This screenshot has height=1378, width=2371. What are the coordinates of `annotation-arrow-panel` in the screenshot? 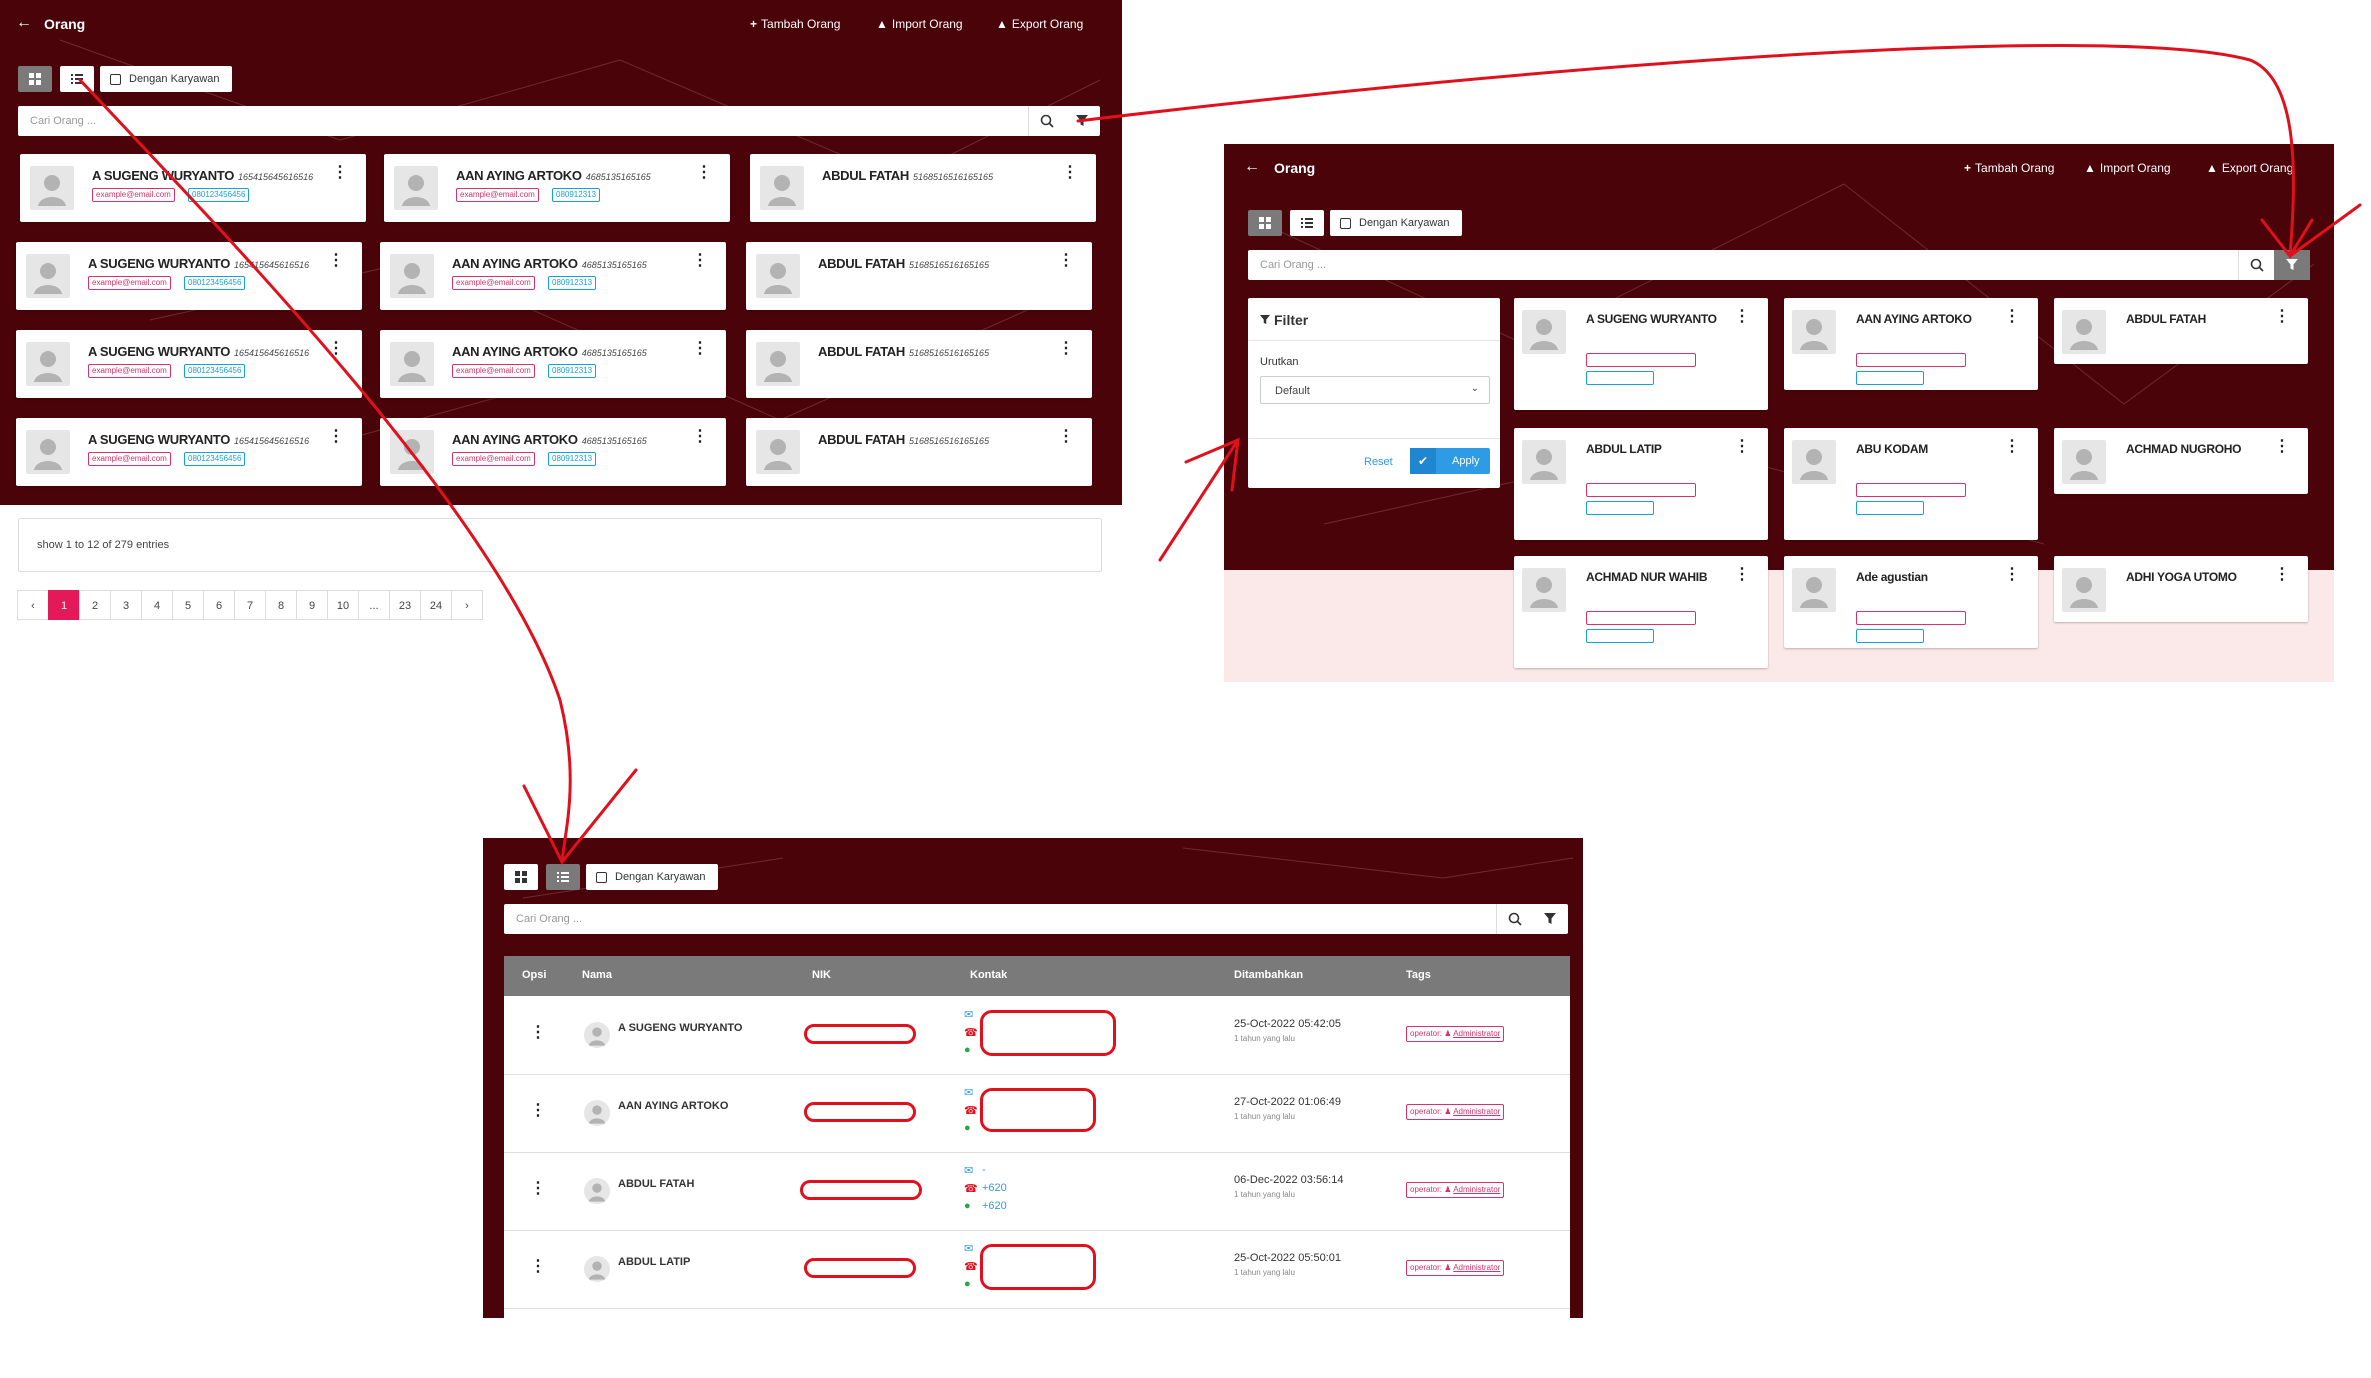 It's located at (1199, 499).